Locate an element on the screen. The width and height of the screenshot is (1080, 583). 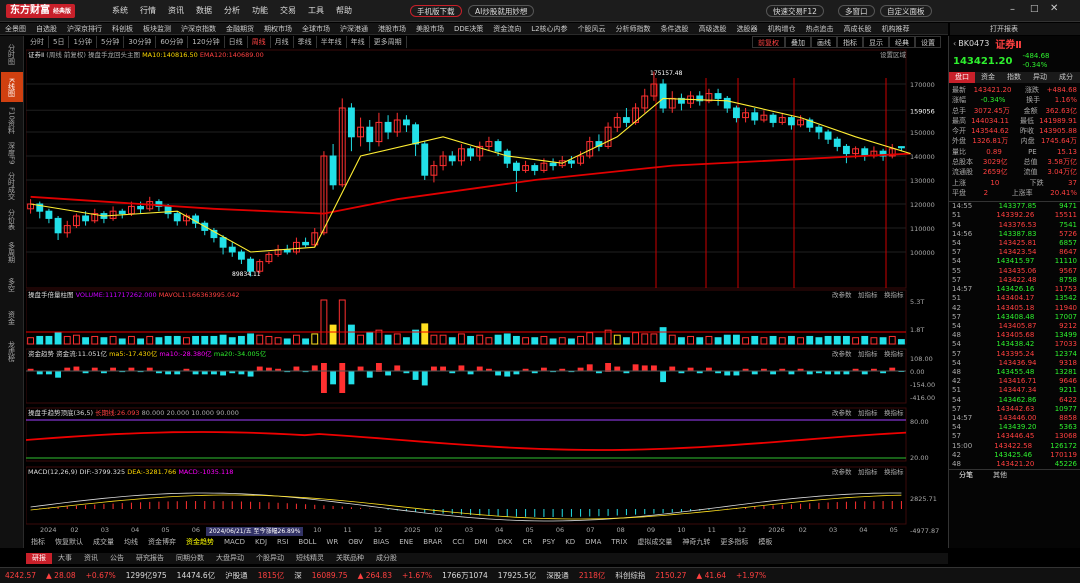
period-tab-2: 1分钟 is located at coordinates (83, 42).